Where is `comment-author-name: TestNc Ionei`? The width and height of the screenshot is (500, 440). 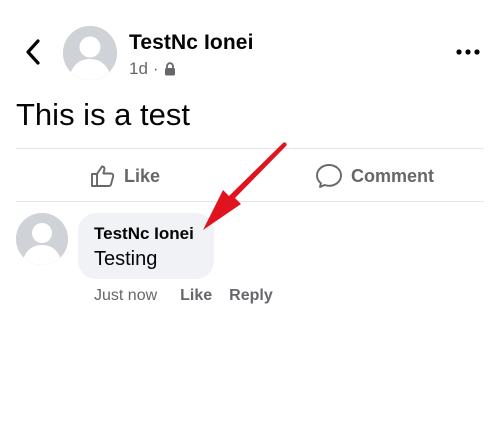
comment-author-name: TestNc Ionei is located at coordinates (144, 234).